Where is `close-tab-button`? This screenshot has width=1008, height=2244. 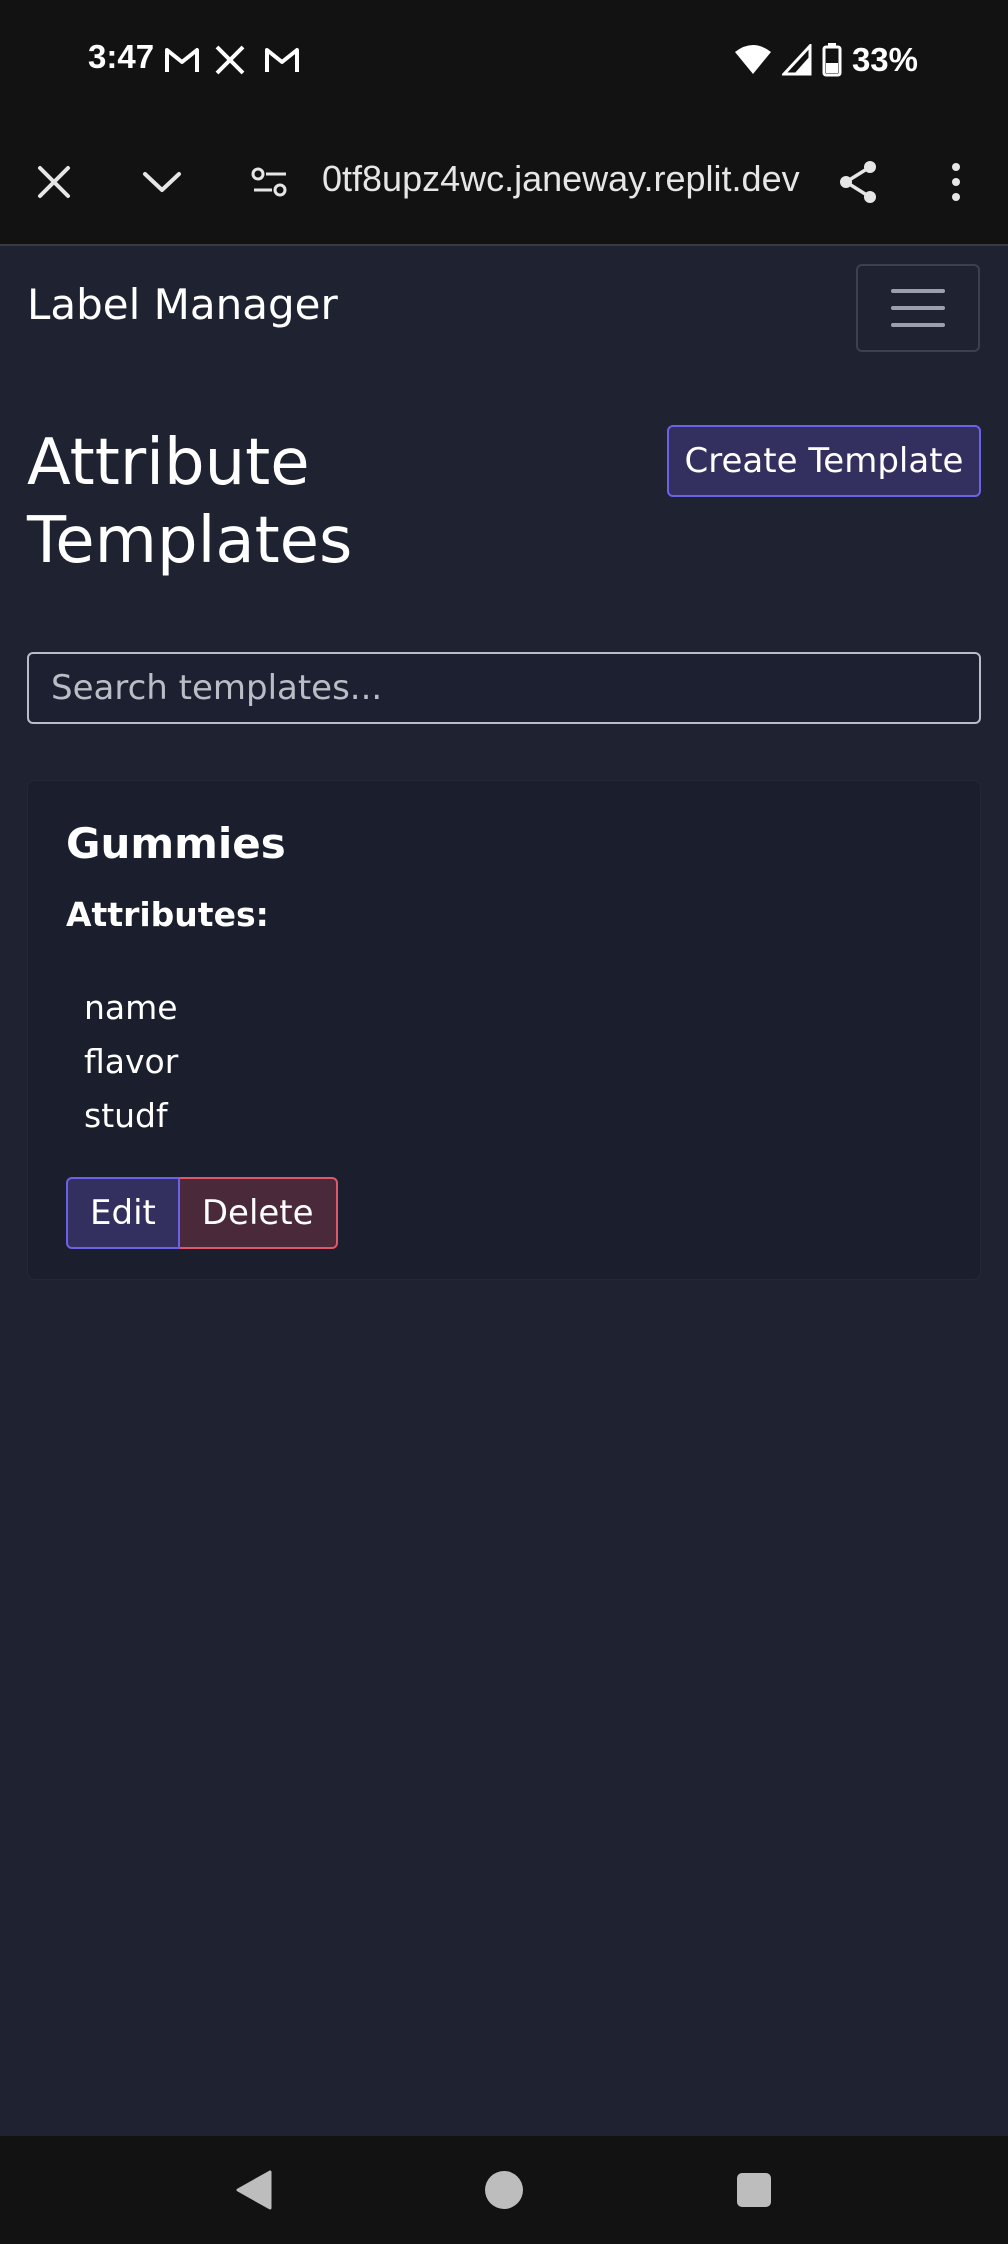
close-tab-button is located at coordinates (54, 182).